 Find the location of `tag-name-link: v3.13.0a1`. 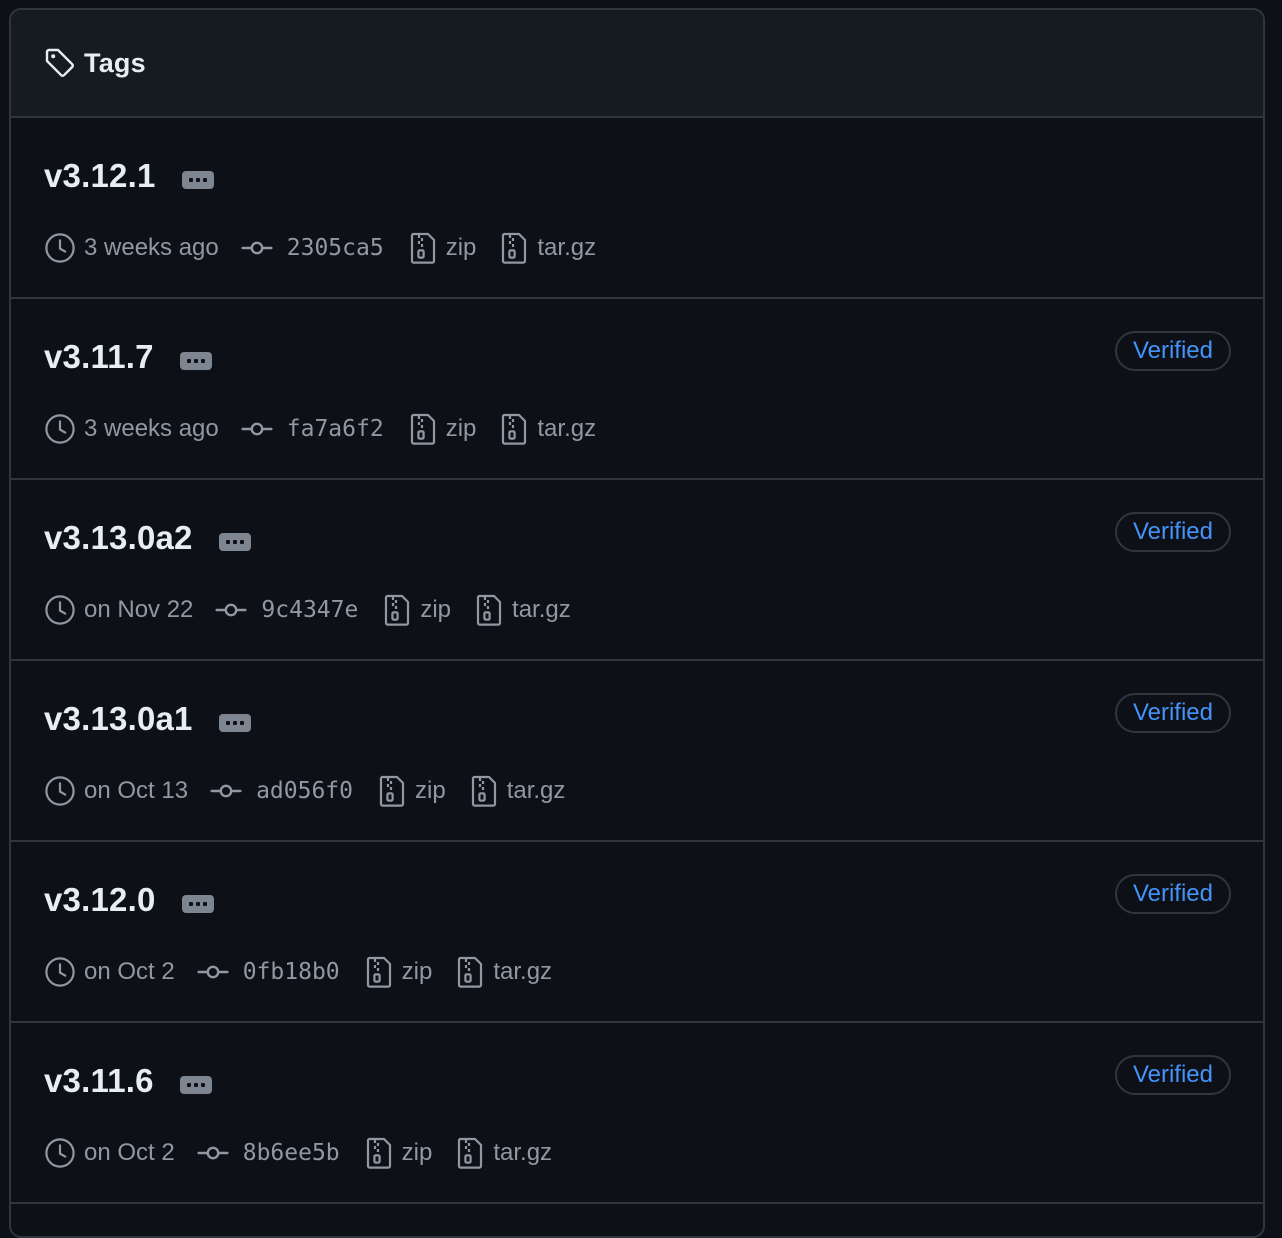

tag-name-link: v3.13.0a1 is located at coordinates (118, 719).